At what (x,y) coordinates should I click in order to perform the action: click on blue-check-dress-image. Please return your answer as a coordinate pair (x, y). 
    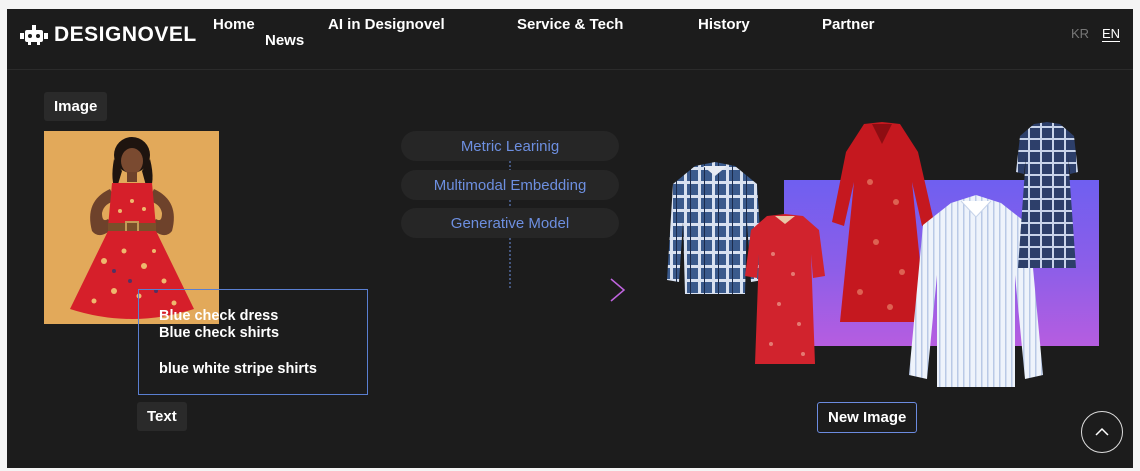
    Looking at the image, I should click on (1047, 195).